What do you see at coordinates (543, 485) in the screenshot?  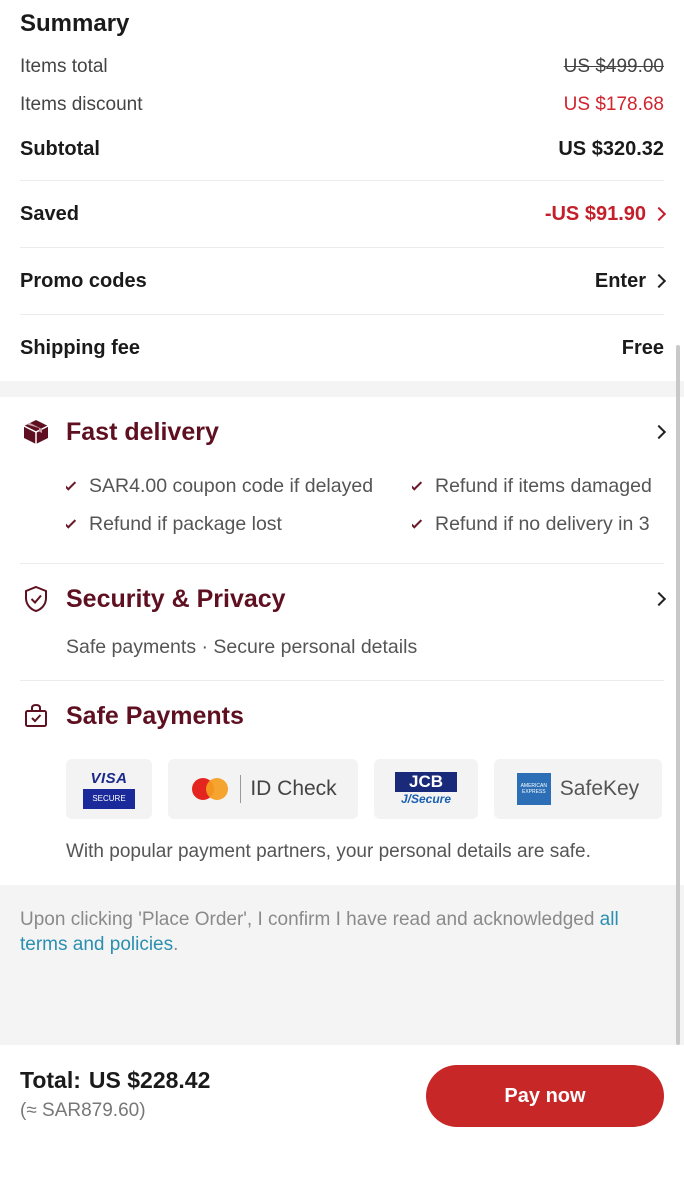 I see `guarantee-text: Refund if items damaged` at bounding box center [543, 485].